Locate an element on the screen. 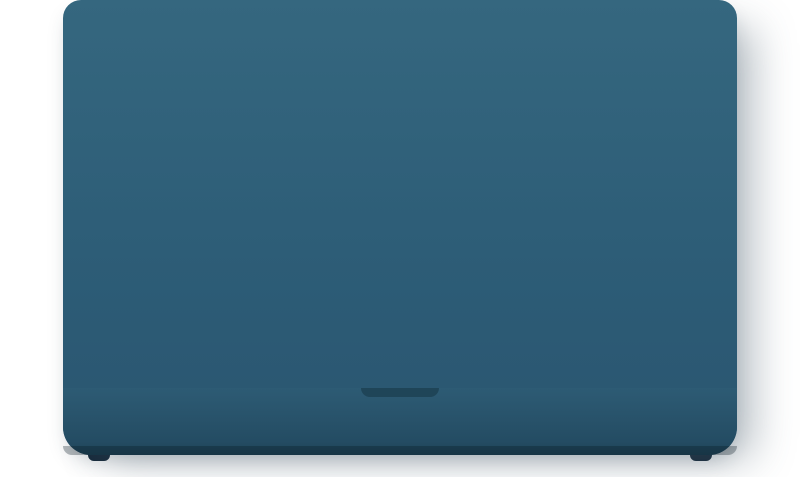 The image size is (800, 477). laptop-base-edge is located at coordinates (400, 450).